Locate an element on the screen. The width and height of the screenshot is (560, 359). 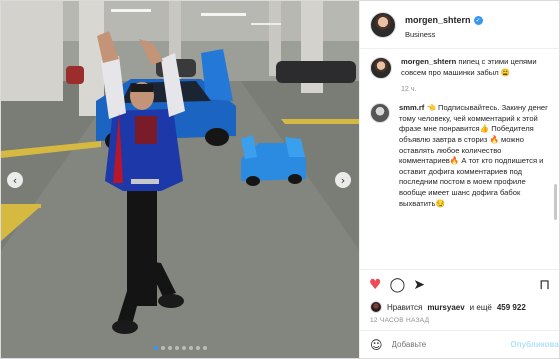
author-subtitle: Business is located at coordinates (420, 34).